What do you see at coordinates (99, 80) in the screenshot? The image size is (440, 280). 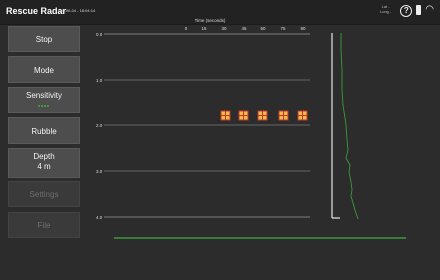 I see `depth-tick: 1.0` at bounding box center [99, 80].